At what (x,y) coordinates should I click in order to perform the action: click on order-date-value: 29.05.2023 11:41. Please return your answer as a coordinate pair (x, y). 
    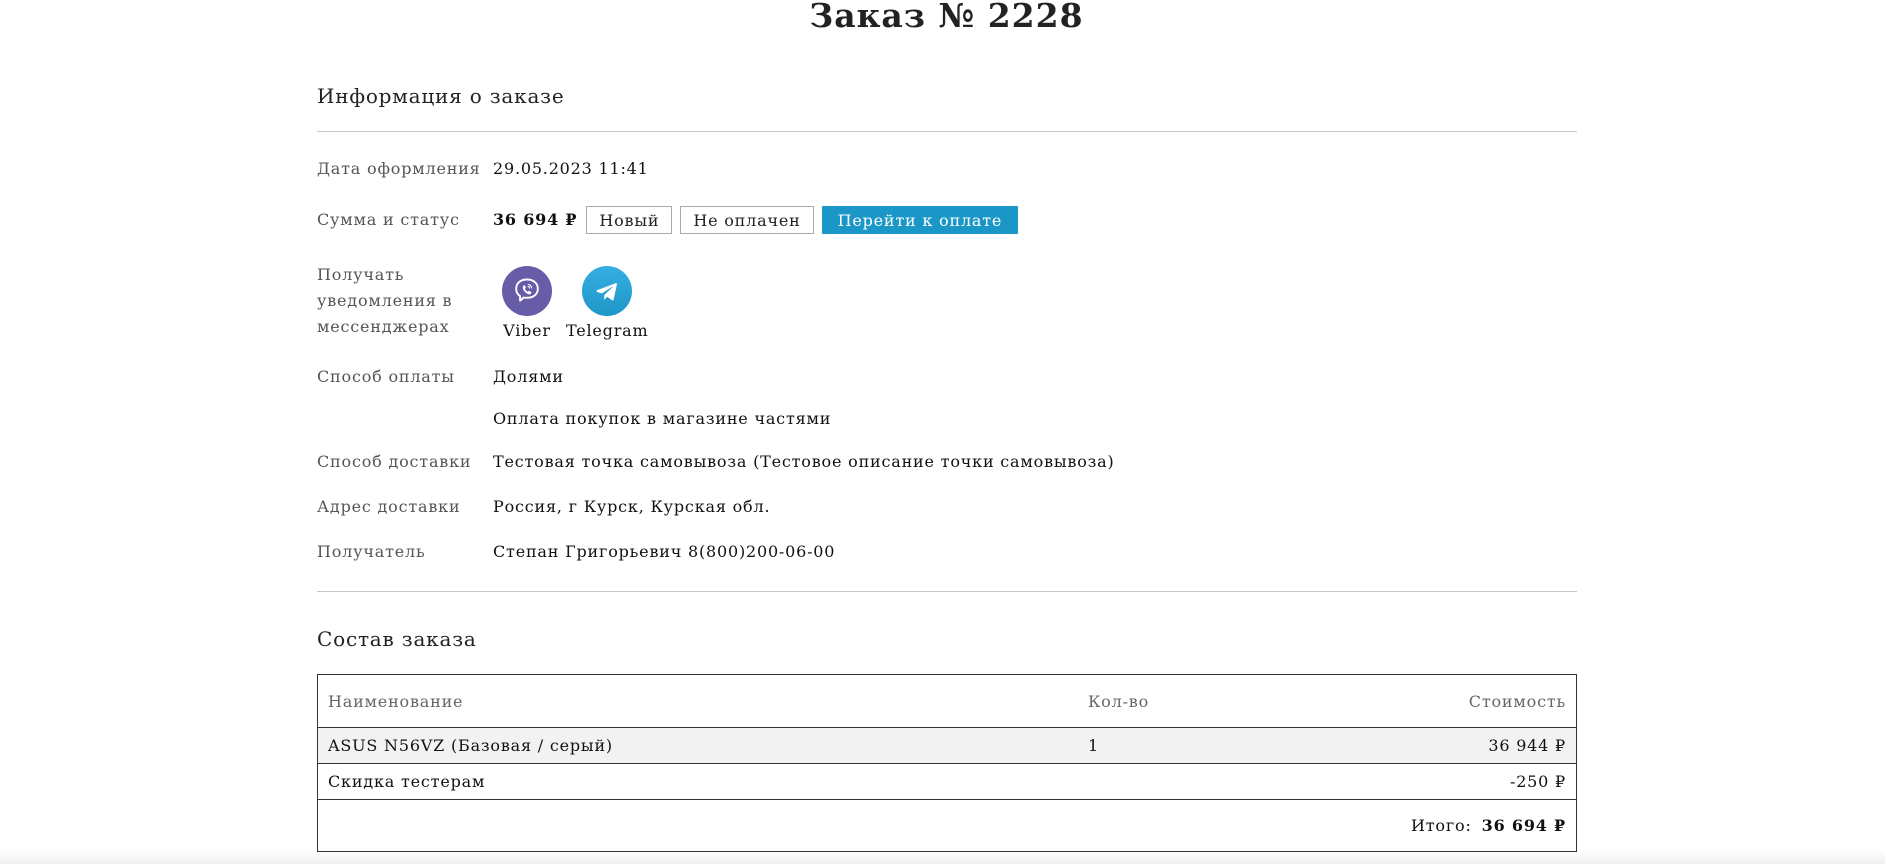
    Looking at the image, I should click on (571, 168).